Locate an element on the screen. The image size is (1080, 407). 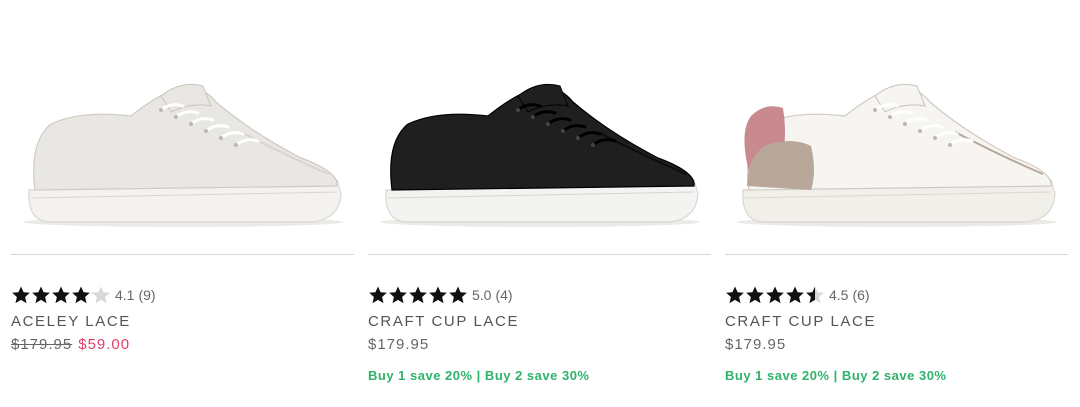
sale-price: $59.00 is located at coordinates (104, 344).